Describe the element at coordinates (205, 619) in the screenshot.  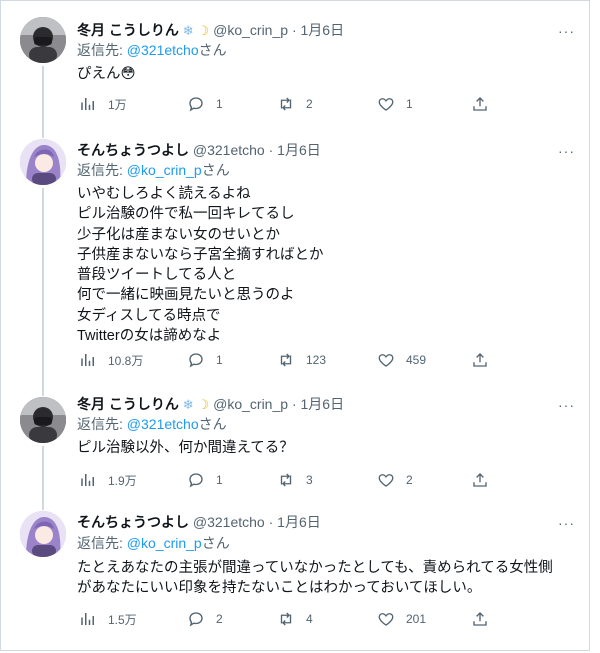
I see `reply-button: 2` at that location.